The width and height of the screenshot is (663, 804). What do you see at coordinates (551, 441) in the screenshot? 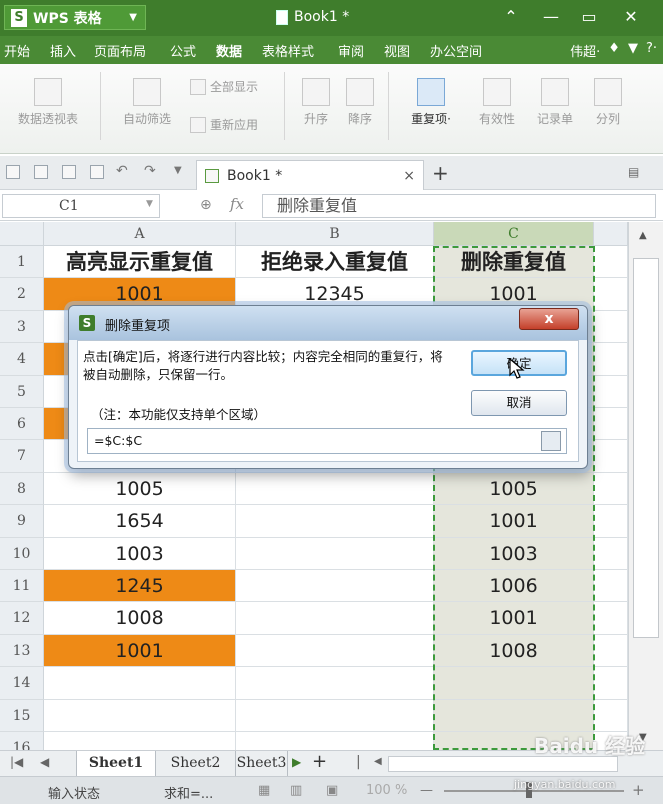
I see `range-picker-icon` at bounding box center [551, 441].